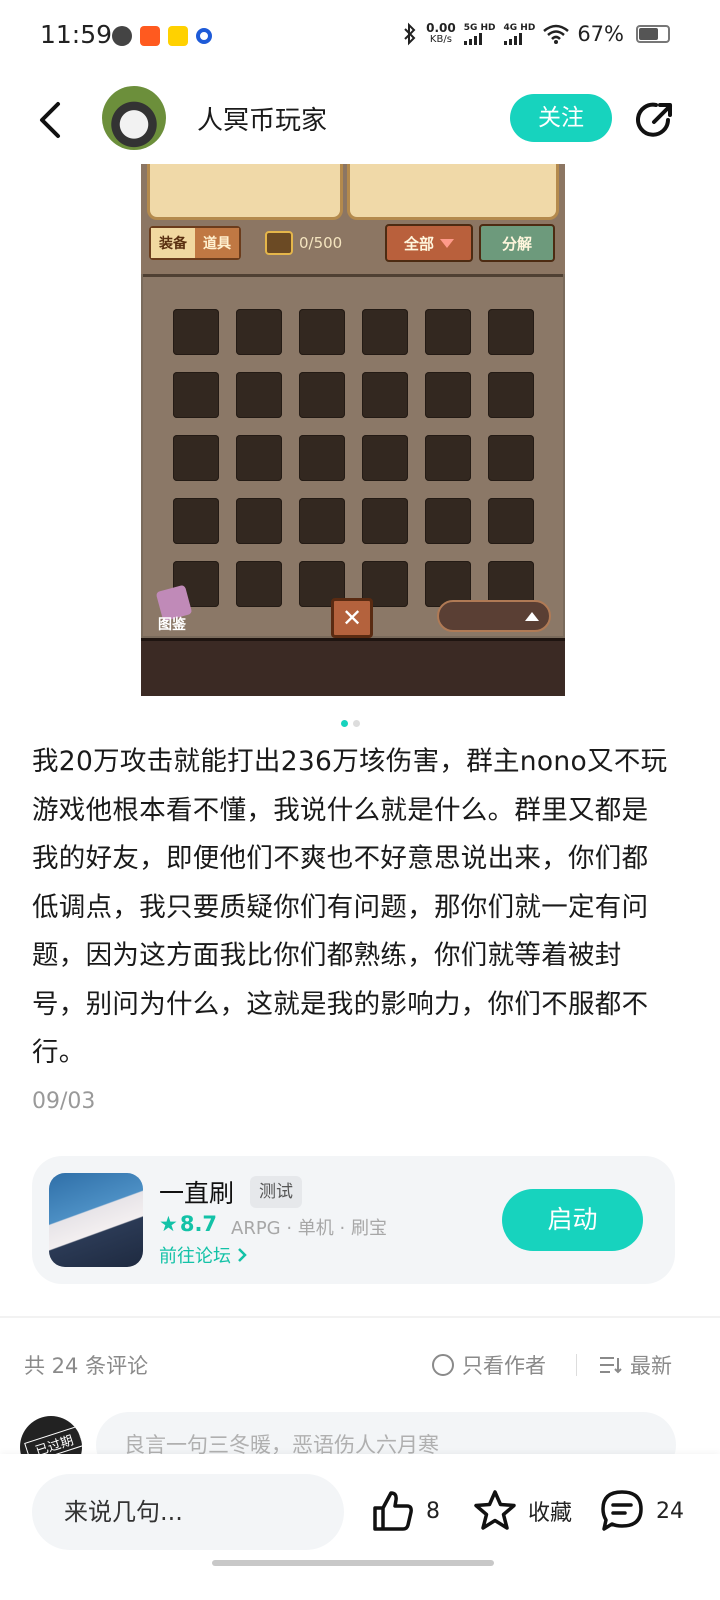  I want to click on inventory-capacity: 0/500, so click(303, 243).